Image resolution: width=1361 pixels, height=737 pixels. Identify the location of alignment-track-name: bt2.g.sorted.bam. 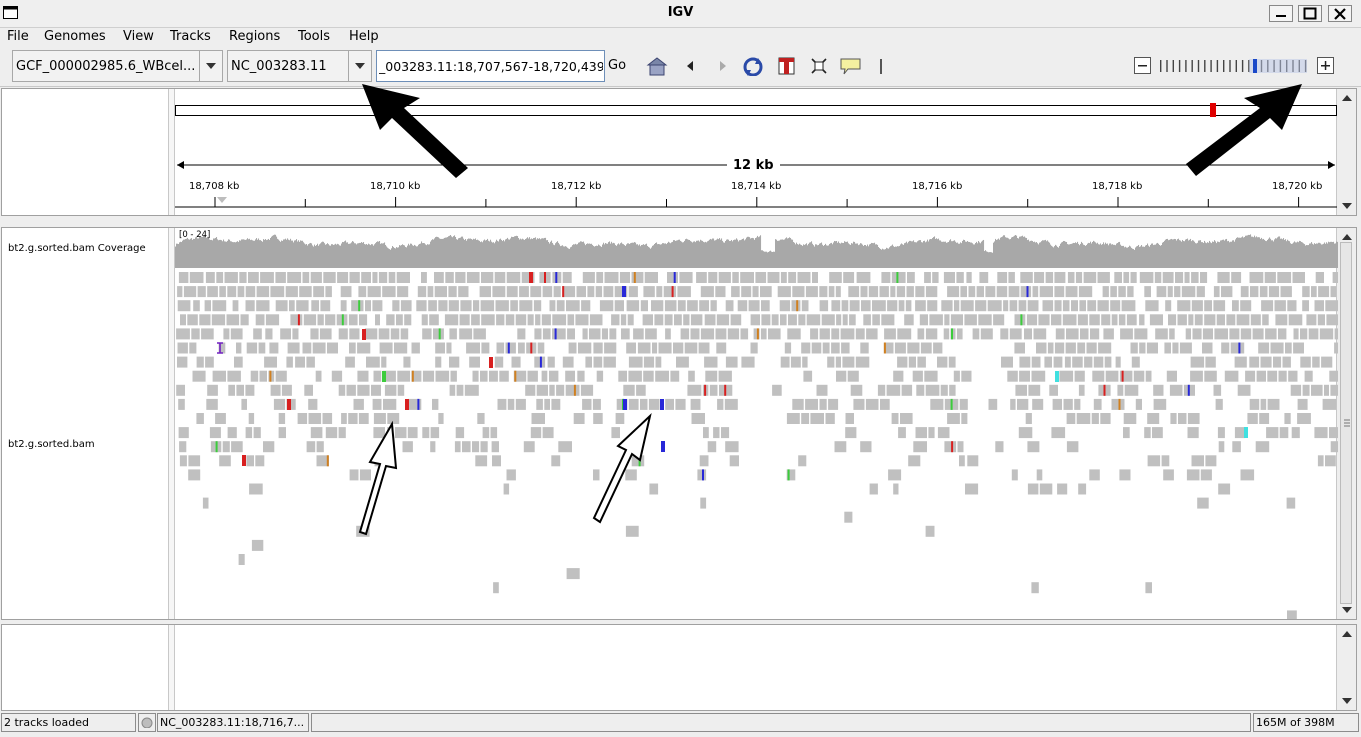
(51, 444).